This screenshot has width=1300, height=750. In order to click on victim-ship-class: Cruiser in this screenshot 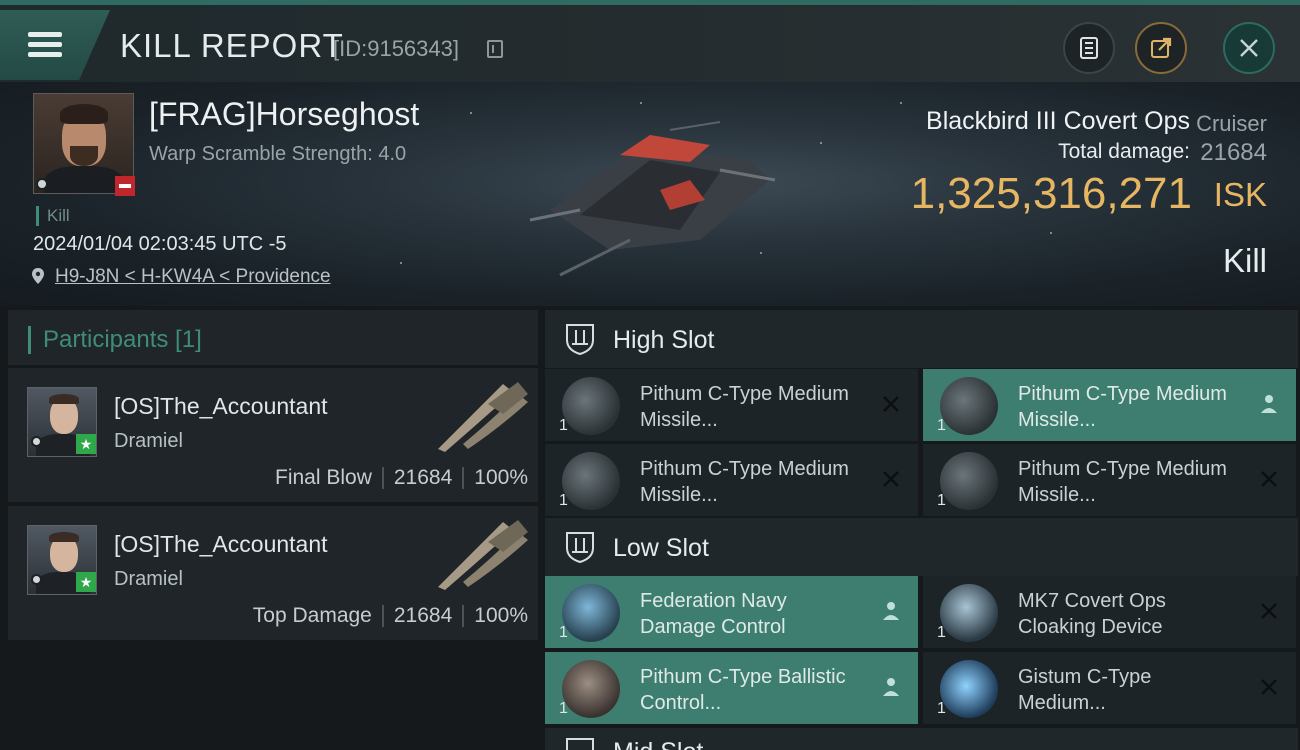, I will do `click(1231, 123)`.